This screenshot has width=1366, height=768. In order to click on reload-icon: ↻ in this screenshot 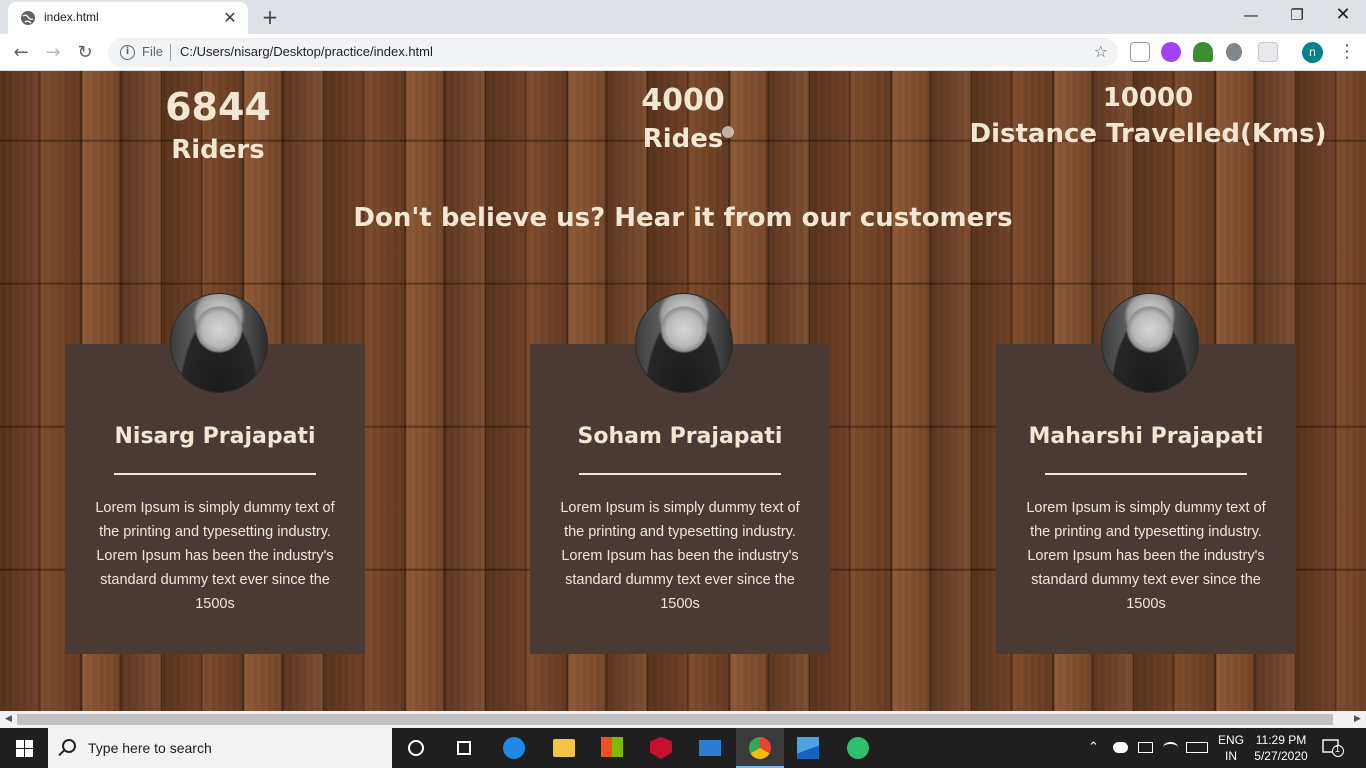, I will do `click(85, 53)`.